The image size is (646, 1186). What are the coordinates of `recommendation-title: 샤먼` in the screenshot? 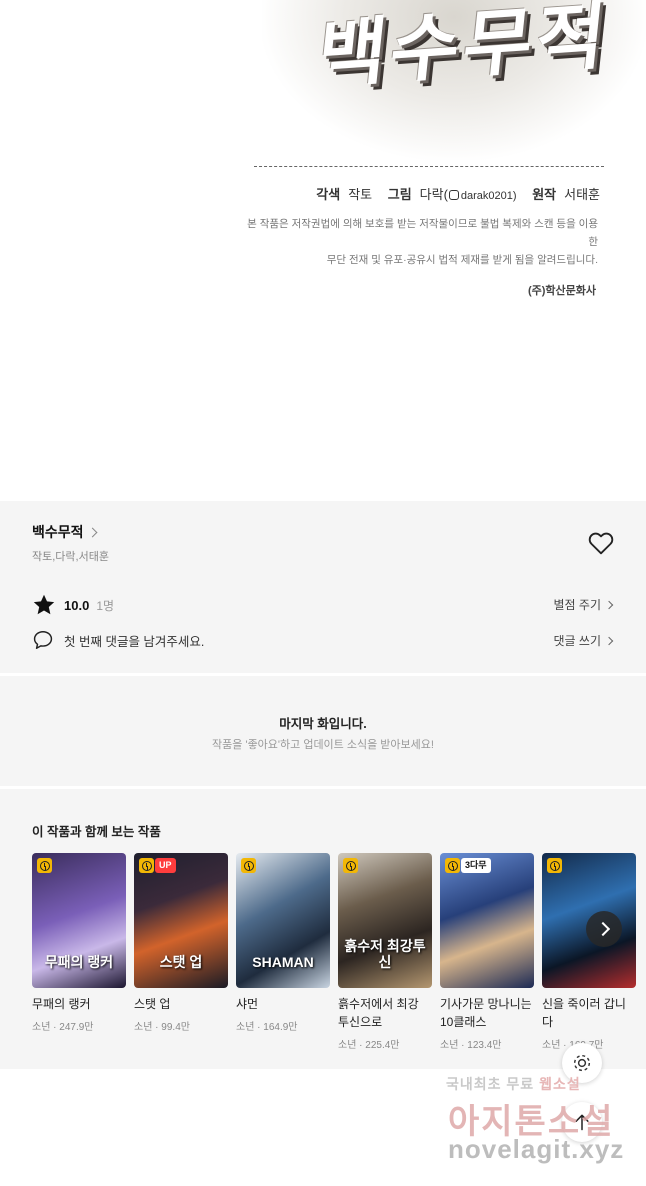 It's located at (247, 1004).